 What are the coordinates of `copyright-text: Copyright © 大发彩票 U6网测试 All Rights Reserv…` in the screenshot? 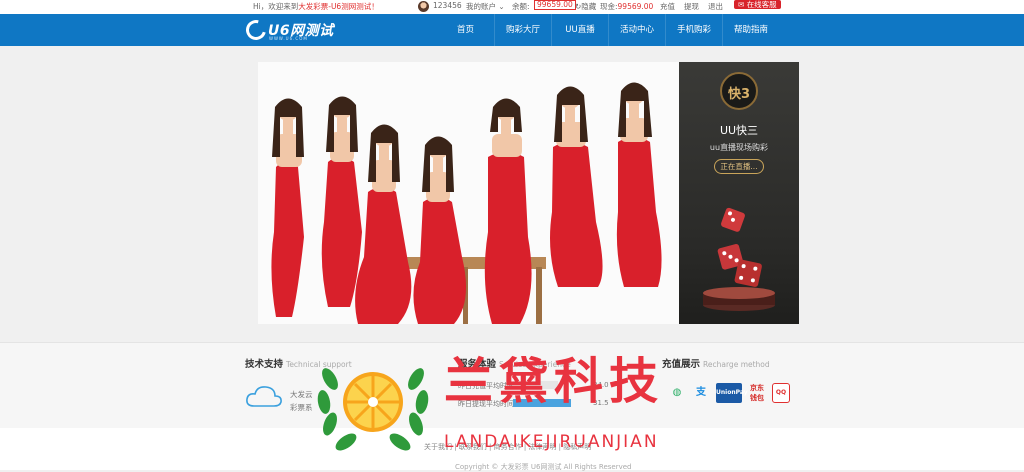 It's located at (543, 467).